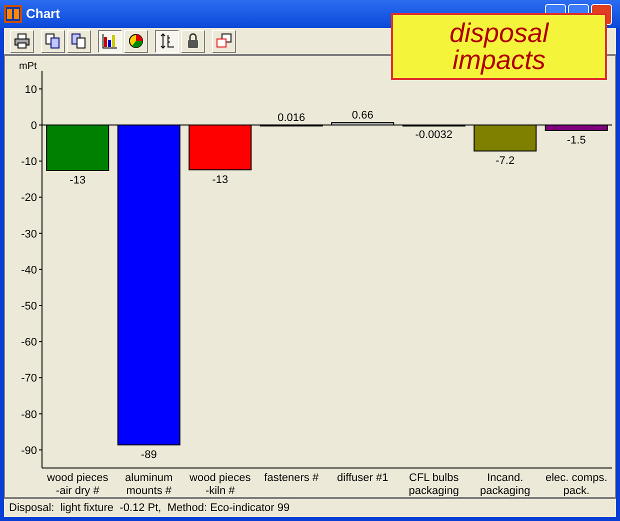  What do you see at coordinates (136, 41) in the screenshot?
I see `pie-chart-icon` at bounding box center [136, 41].